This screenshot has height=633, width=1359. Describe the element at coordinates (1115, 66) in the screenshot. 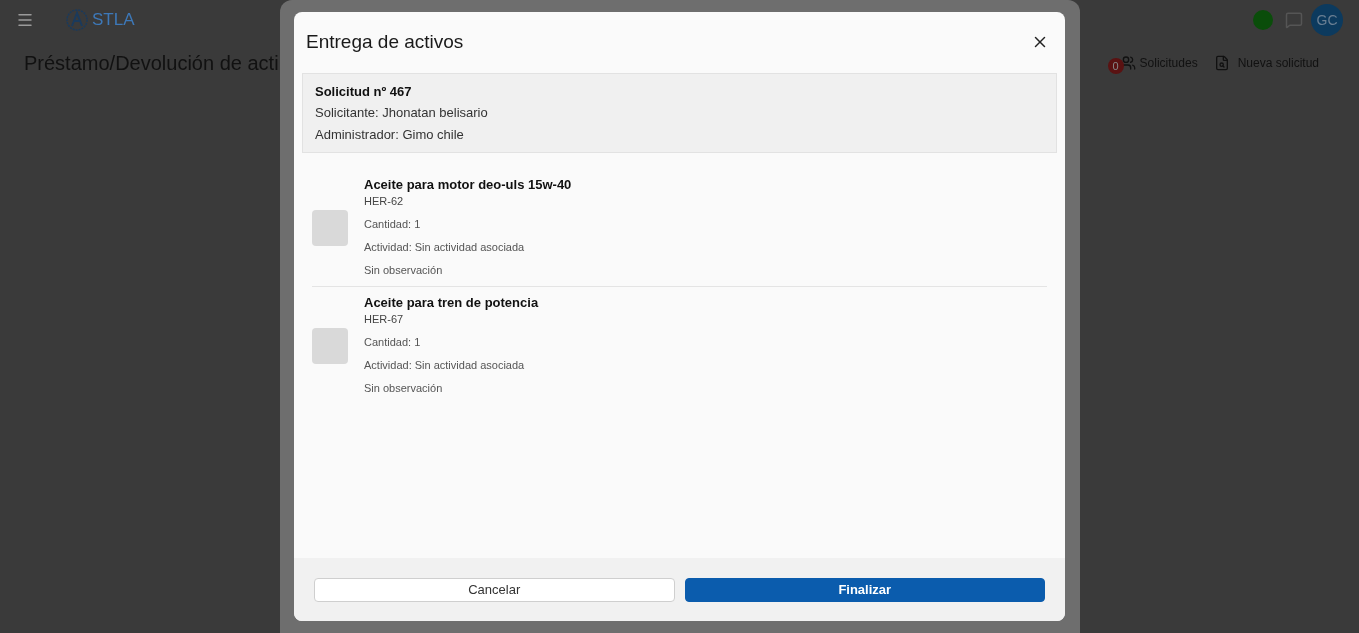

I see `count-badge: 0` at that location.